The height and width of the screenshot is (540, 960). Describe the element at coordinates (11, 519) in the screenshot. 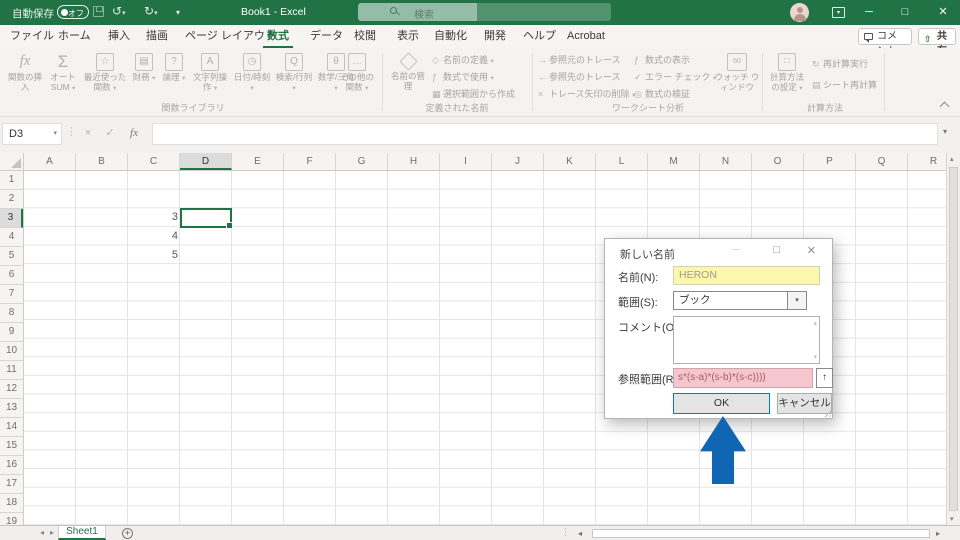

I see `row-header: 19` at that location.